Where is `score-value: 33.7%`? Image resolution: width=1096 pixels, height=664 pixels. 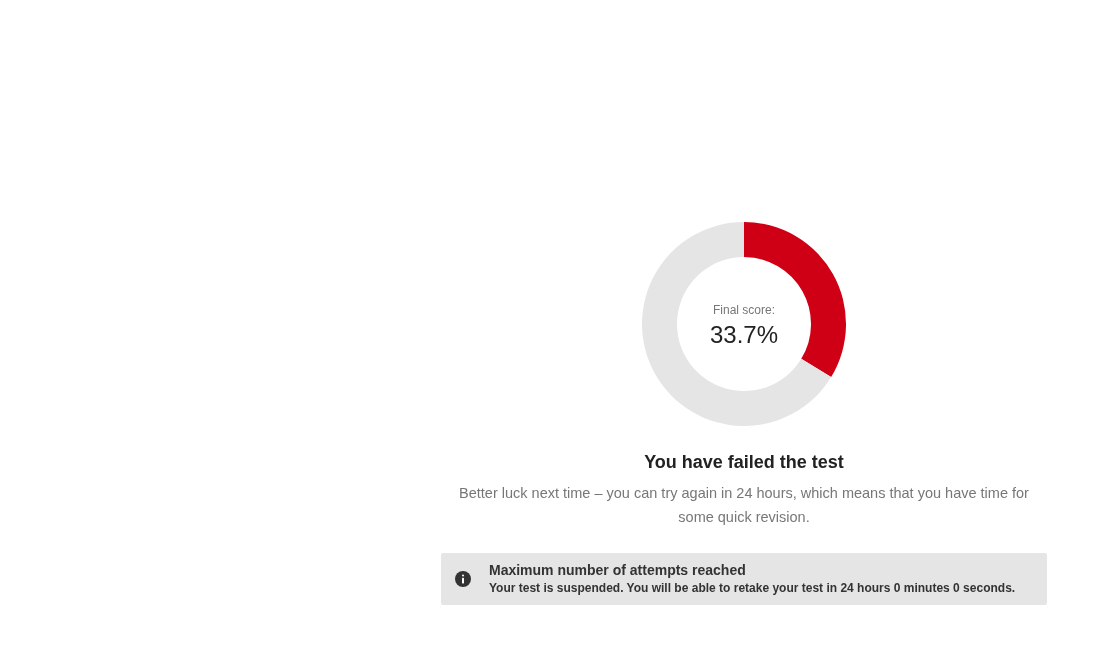
score-value: 33.7% is located at coordinates (744, 335).